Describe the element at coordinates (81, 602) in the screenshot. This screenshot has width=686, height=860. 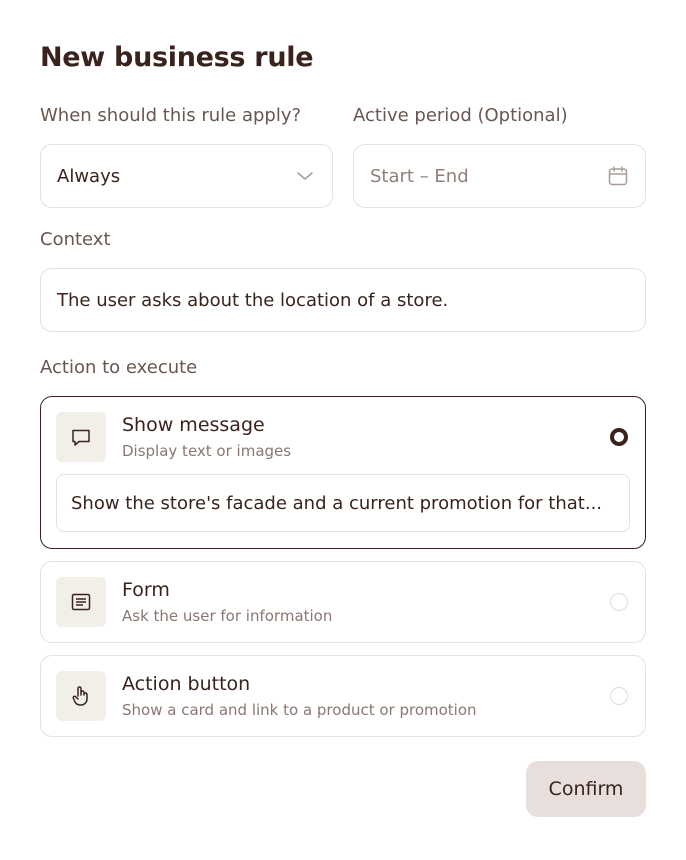
I see `form-icon` at that location.